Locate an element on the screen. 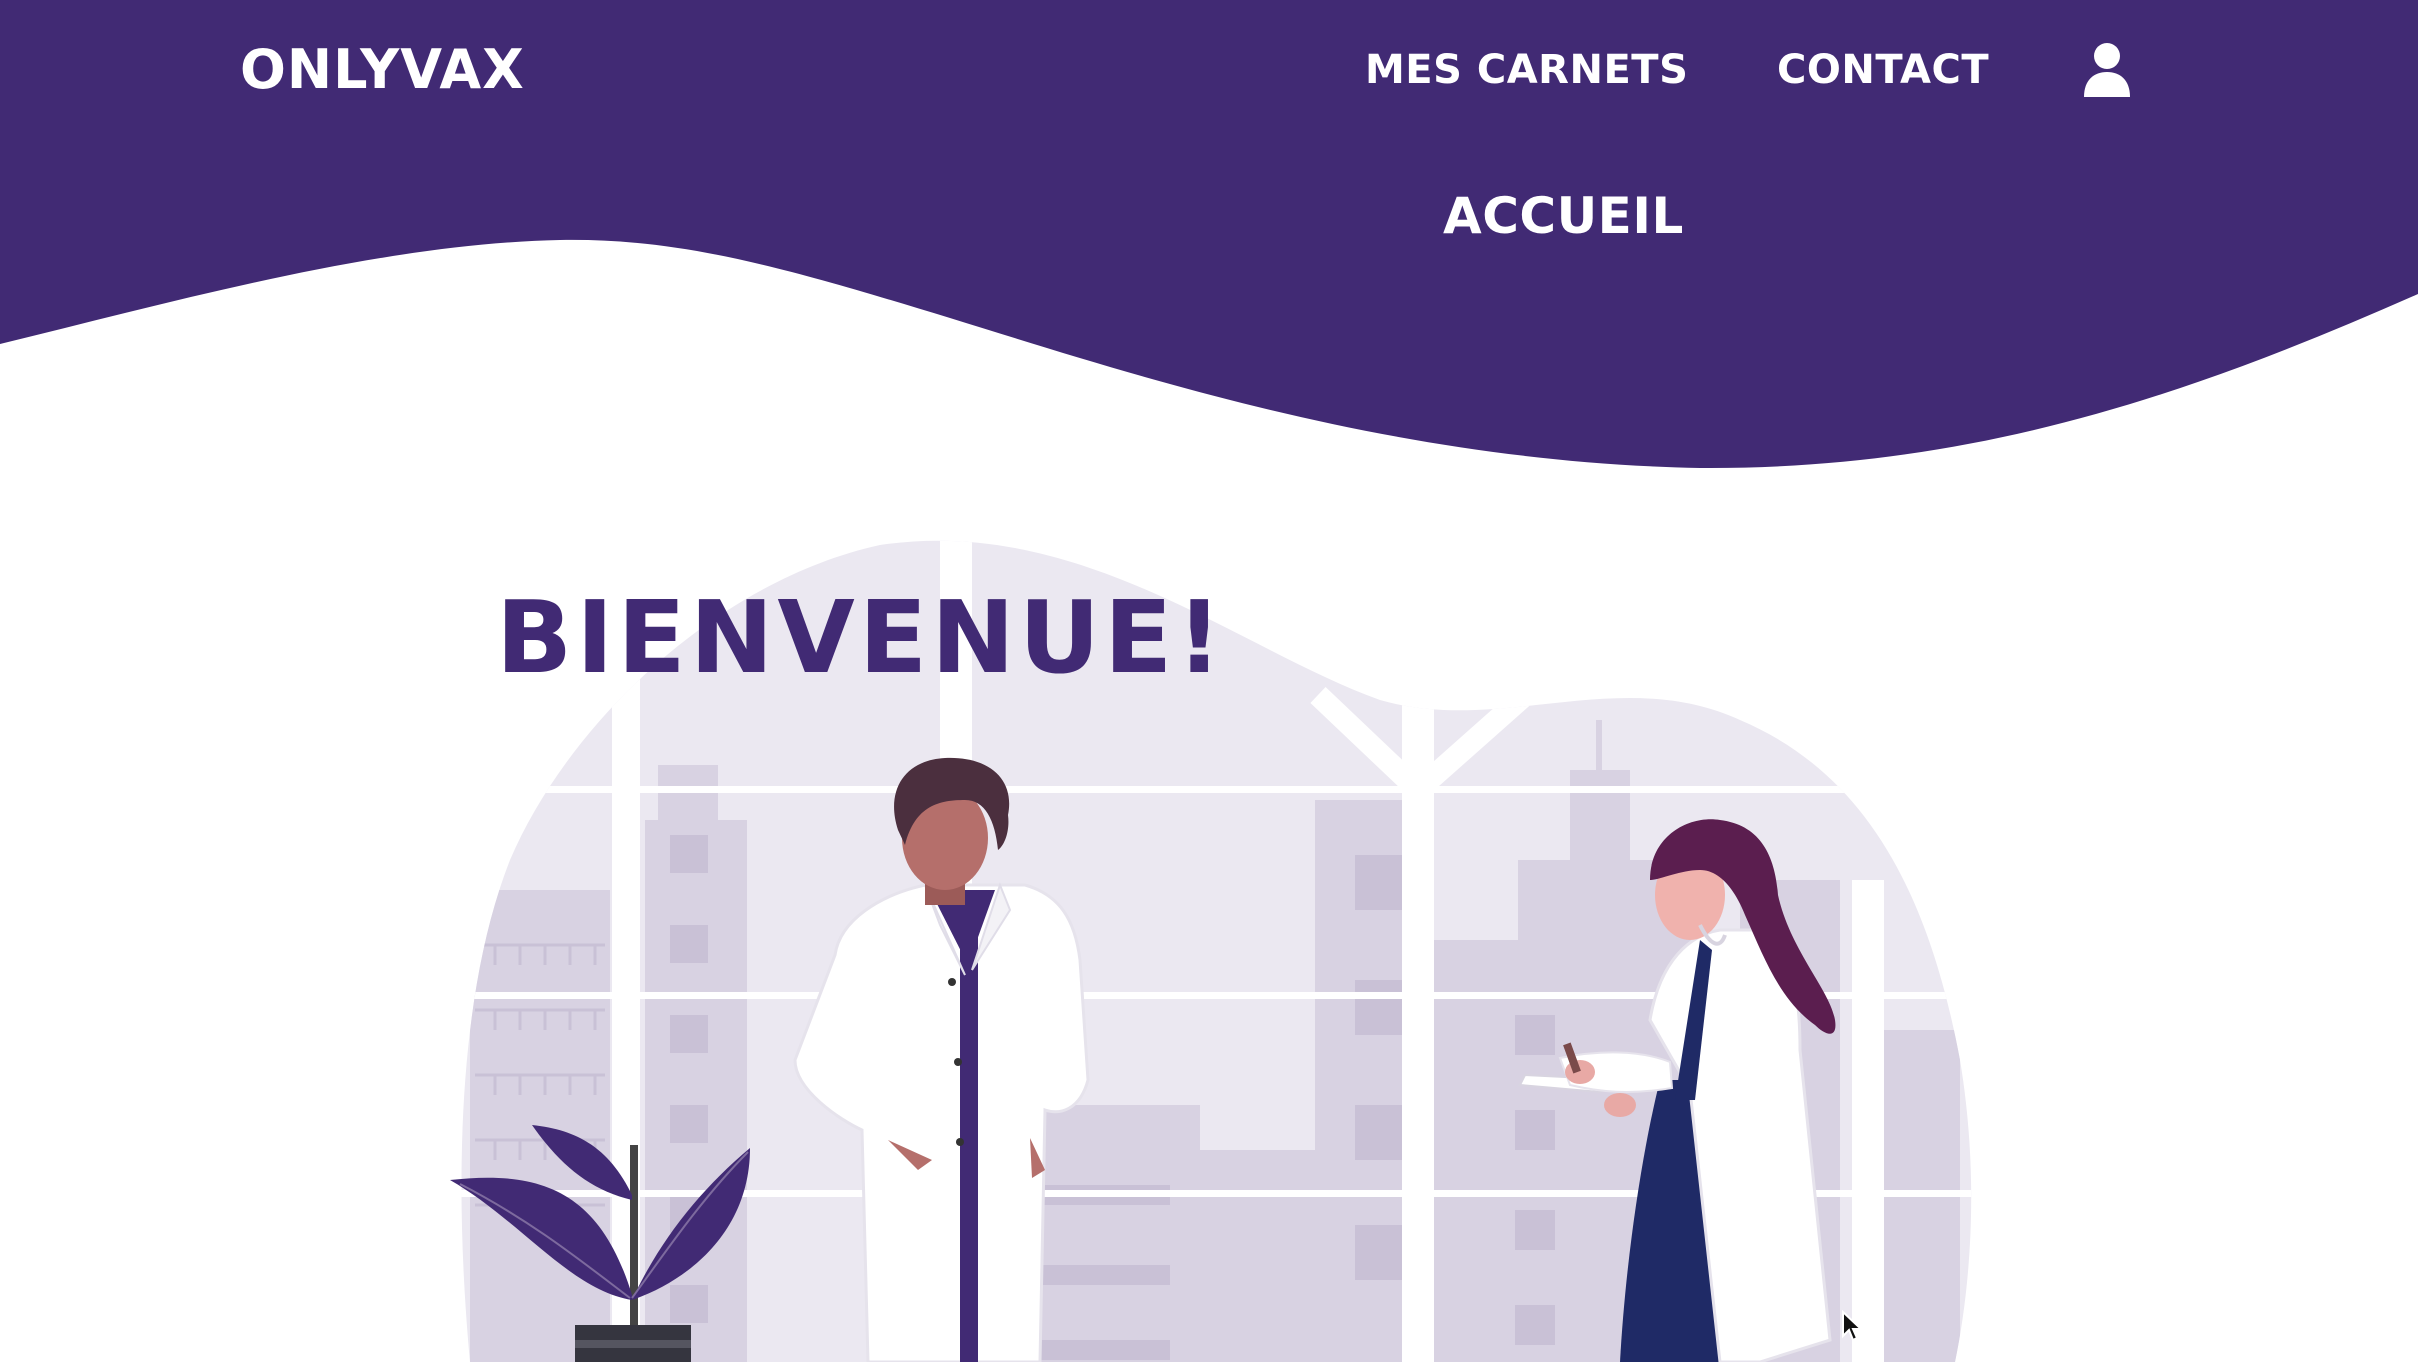 This screenshot has height=1362, width=2418. mouse-cursor-icon is located at coordinates (1852, 1326).